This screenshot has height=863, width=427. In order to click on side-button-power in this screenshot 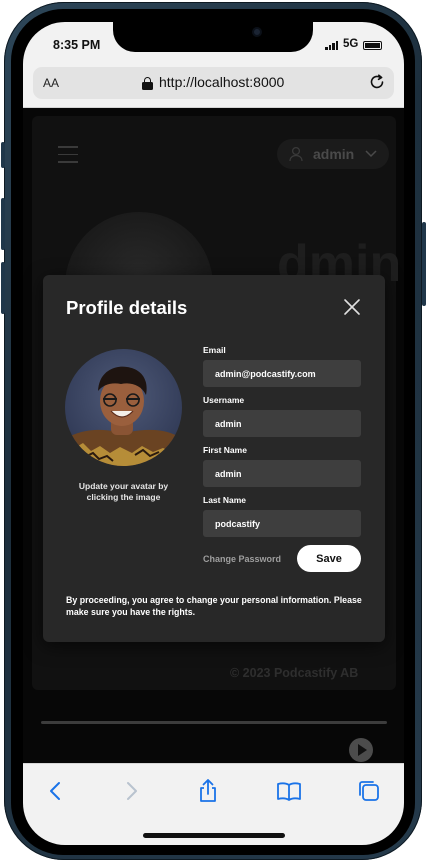, I will do `click(424, 264)`.